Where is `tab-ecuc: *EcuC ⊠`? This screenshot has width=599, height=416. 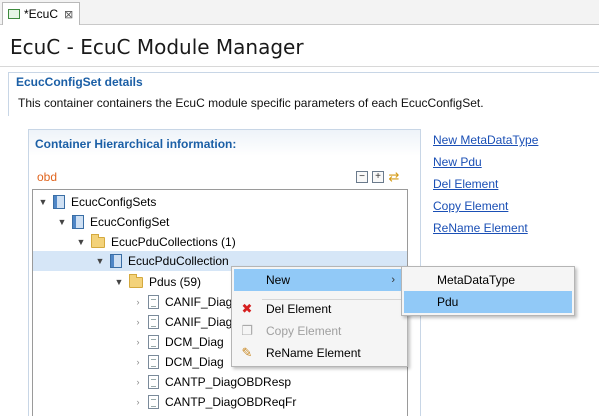 tab-ecuc: *EcuC ⊠ is located at coordinates (41, 13).